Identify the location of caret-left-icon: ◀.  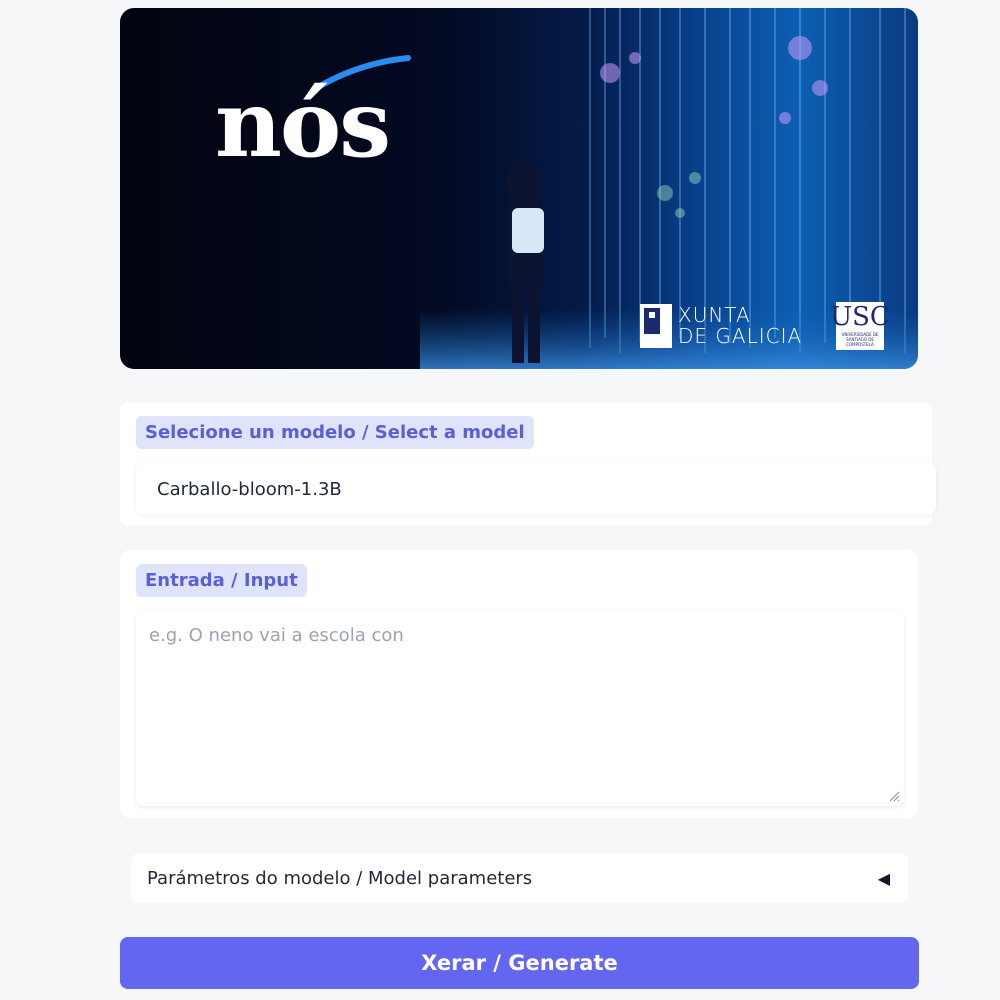
(883, 878).